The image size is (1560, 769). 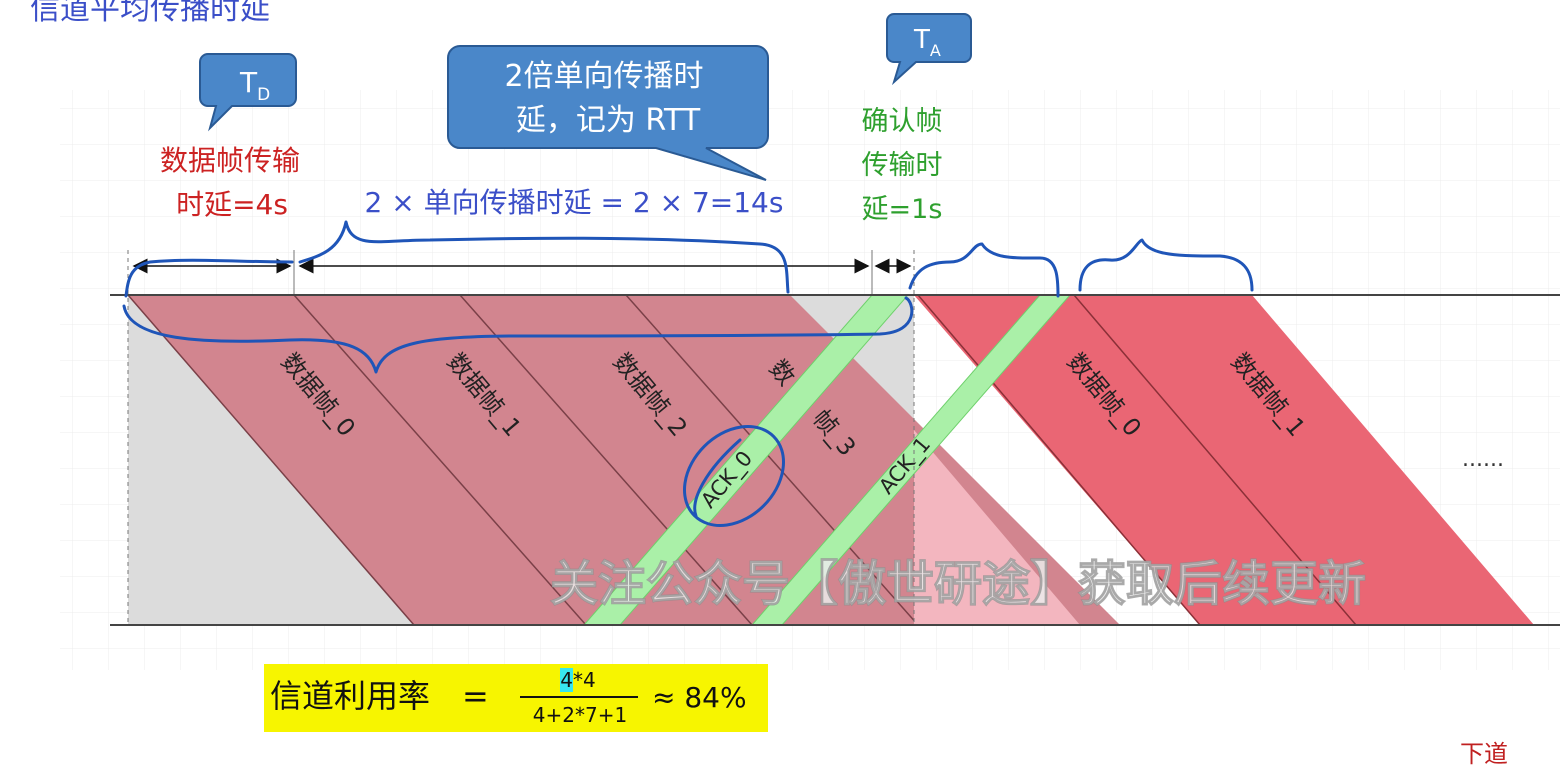 What do you see at coordinates (263, 95) in the screenshot?
I see `td-callout-sub: D` at bounding box center [263, 95].